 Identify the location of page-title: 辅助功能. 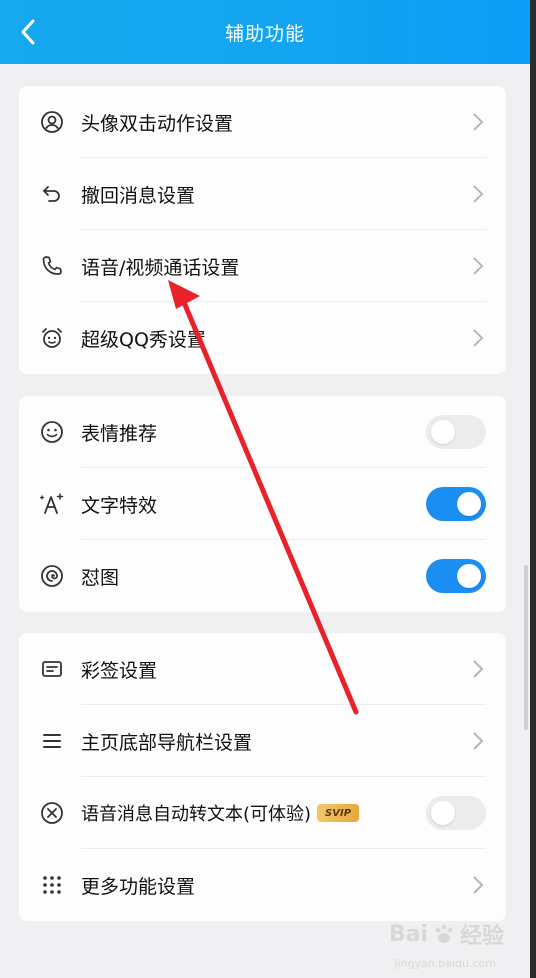
(264, 33).